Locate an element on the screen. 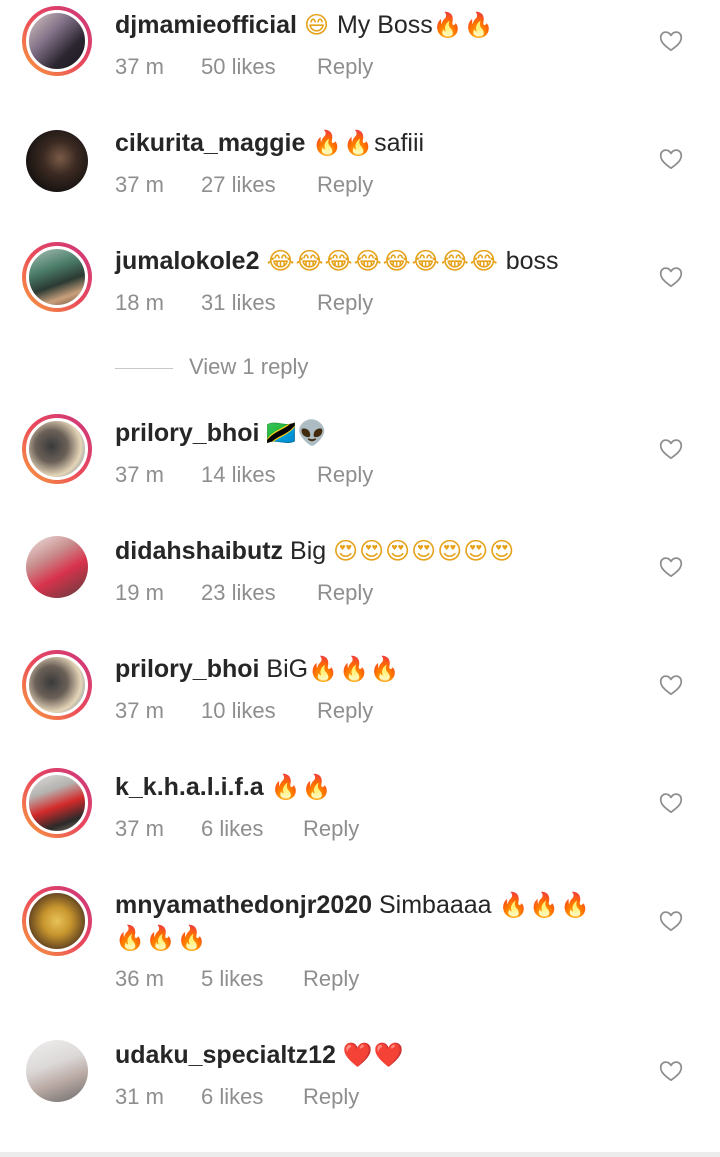 This screenshot has height=1157, width=720. comment-text: Big is located at coordinates (308, 551).